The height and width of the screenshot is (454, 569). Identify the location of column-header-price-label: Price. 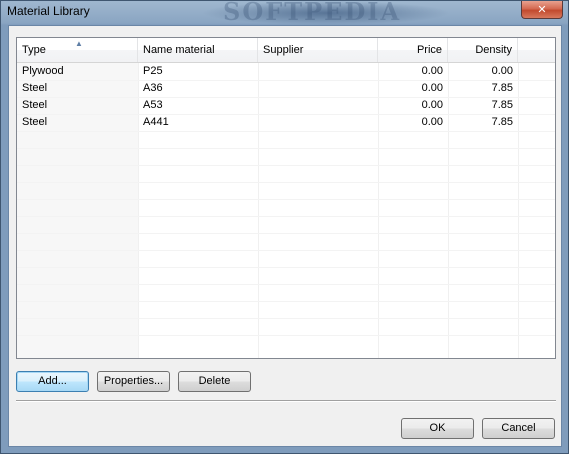
(429, 50).